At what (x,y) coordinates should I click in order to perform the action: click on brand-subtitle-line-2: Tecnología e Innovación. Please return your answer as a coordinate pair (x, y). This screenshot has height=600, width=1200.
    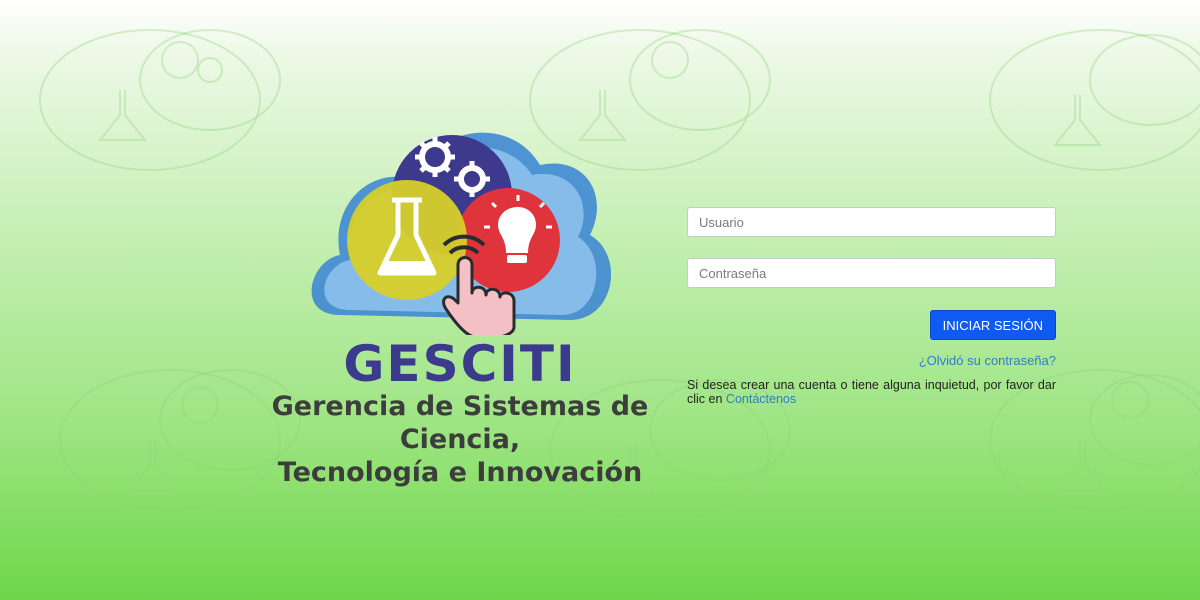
    Looking at the image, I should click on (460, 472).